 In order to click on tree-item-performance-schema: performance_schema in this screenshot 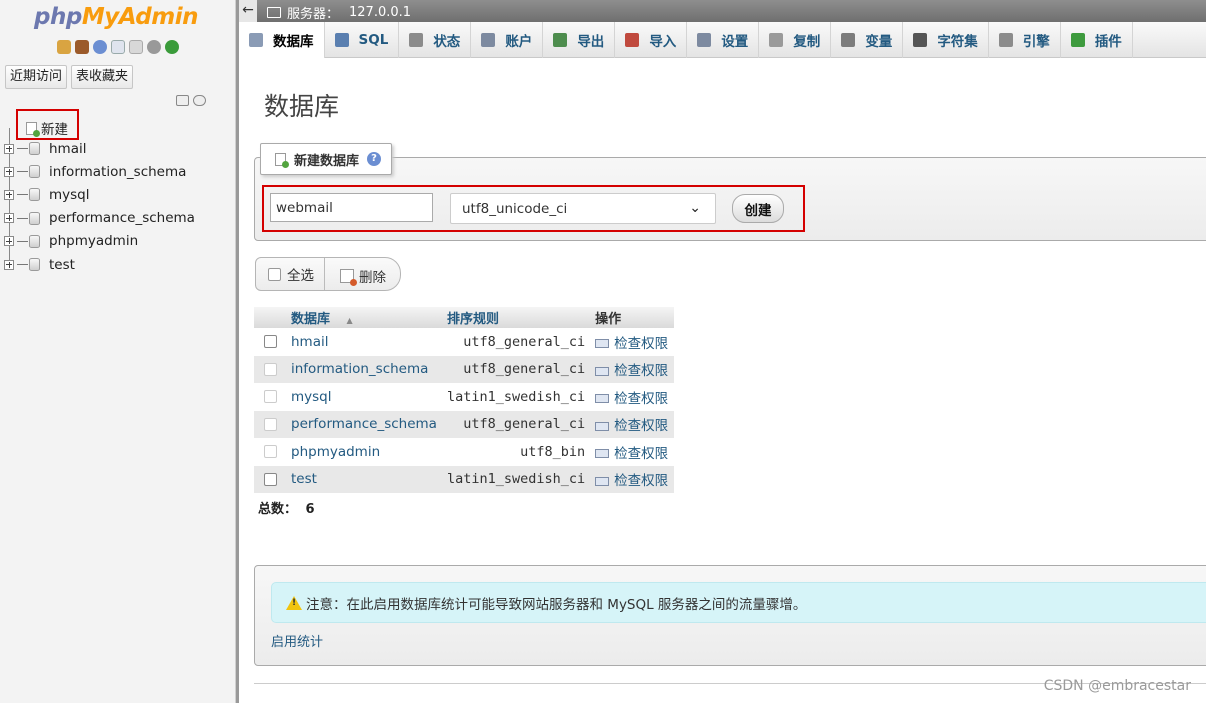, I will do `click(119, 218)`.